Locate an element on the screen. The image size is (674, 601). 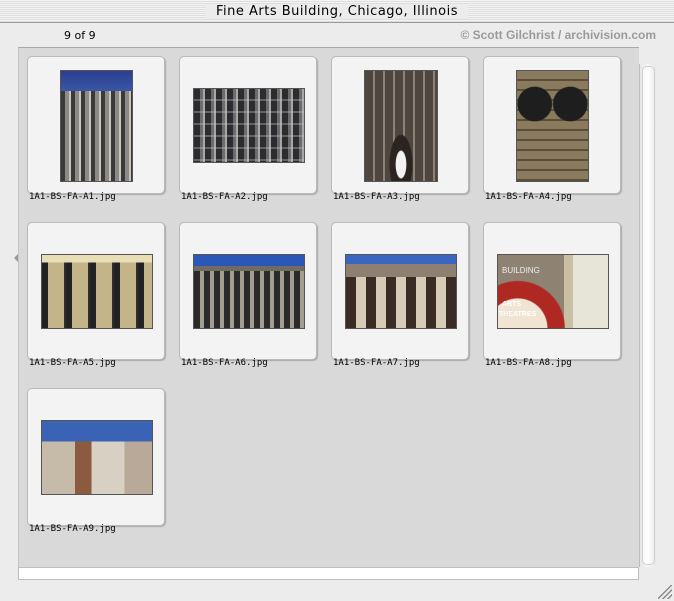
photo-image: BUILDING ARTS THEATRES is located at coordinates (553, 291).